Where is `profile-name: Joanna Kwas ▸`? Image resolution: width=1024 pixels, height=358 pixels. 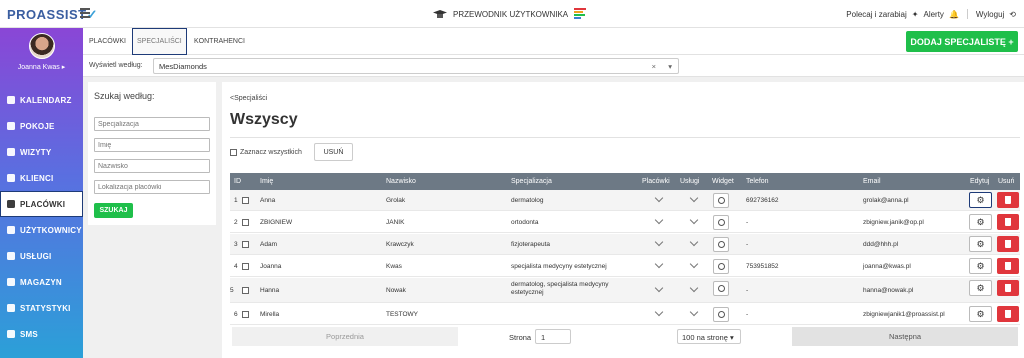 profile-name: Joanna Kwas ▸ is located at coordinates (42, 67).